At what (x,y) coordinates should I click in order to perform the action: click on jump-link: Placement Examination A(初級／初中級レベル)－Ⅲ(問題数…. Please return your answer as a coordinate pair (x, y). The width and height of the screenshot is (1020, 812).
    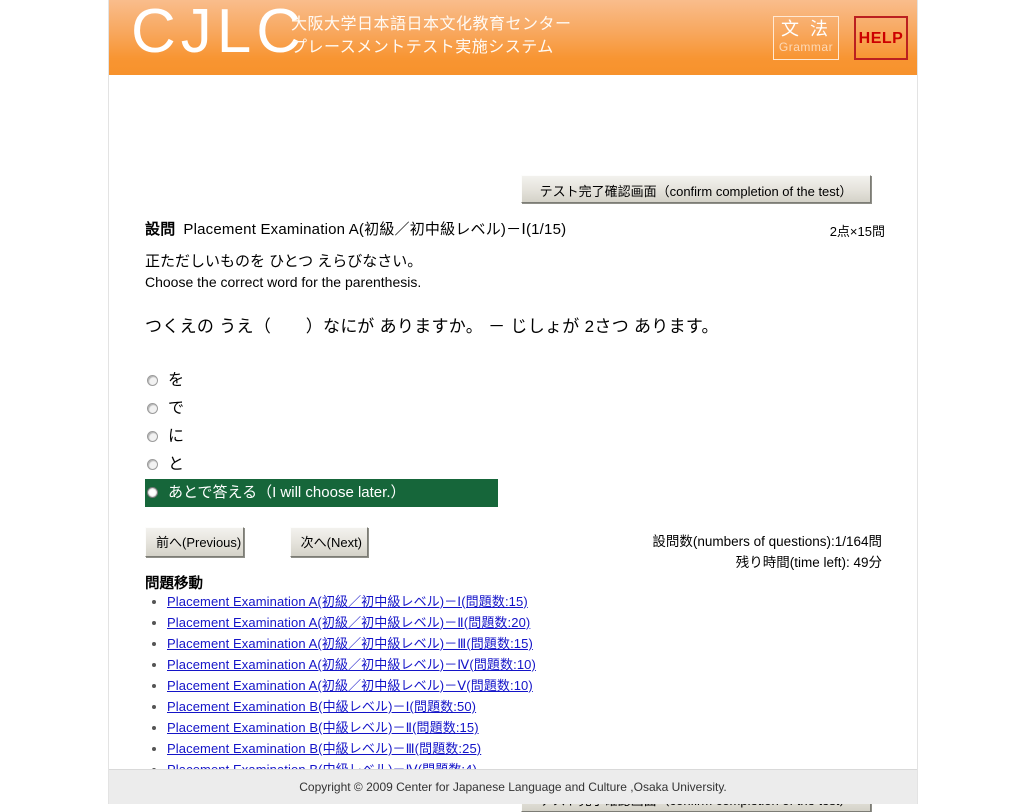
    Looking at the image, I should click on (350, 643).